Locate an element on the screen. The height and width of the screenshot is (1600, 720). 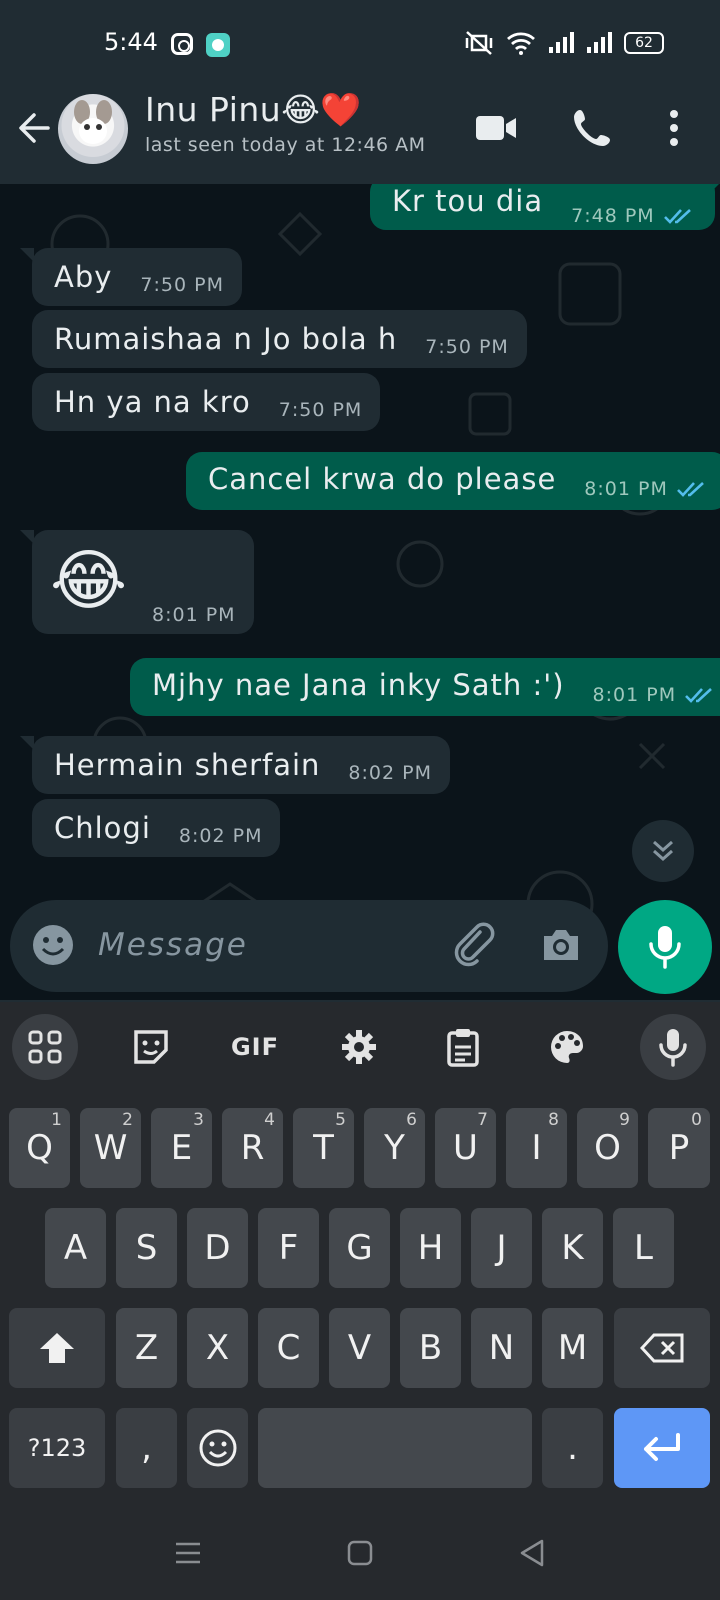
double-chevron-down-icon is located at coordinates (663, 851).